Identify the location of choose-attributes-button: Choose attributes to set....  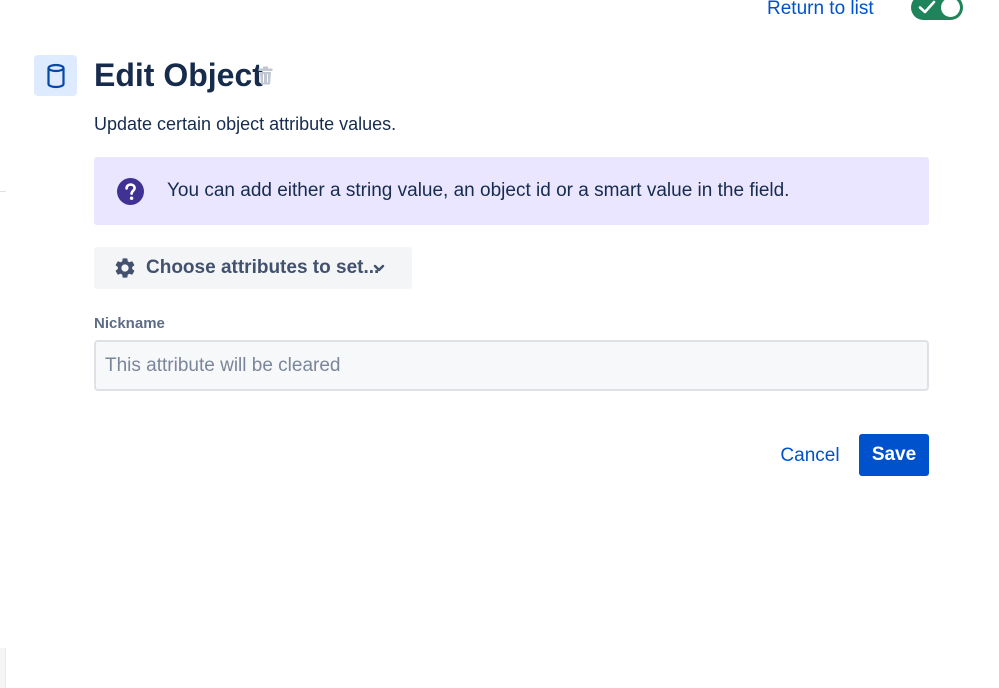
(253, 268).